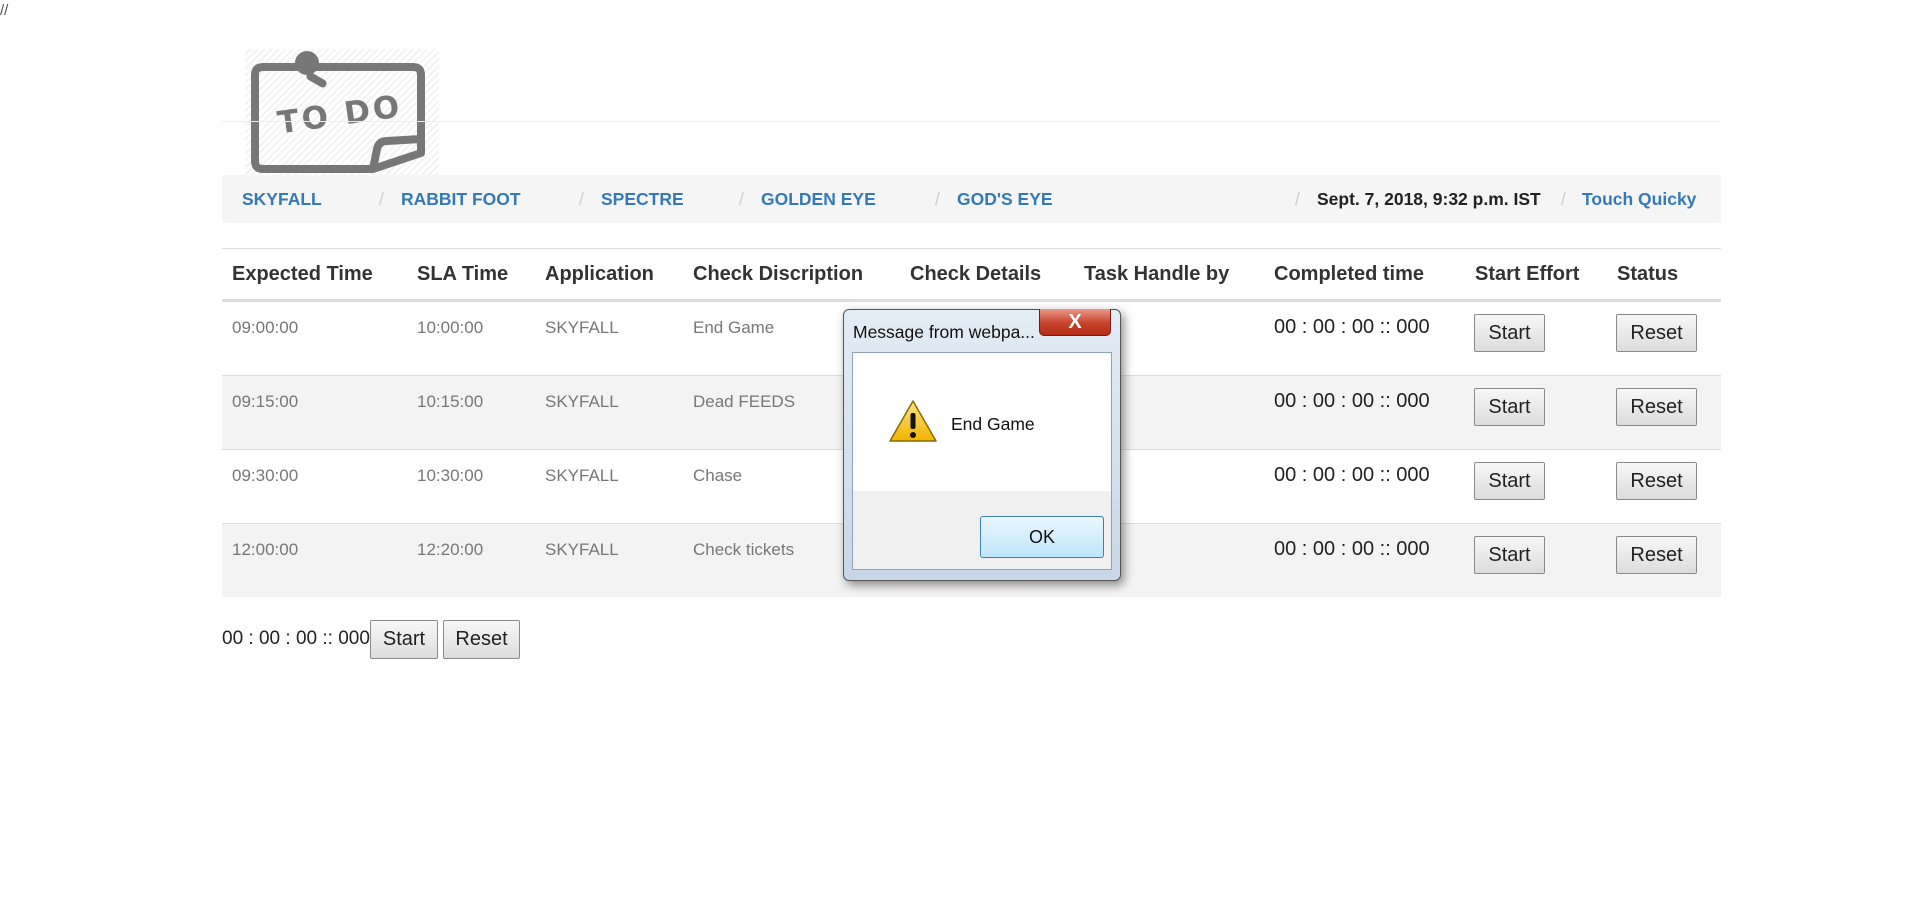 The height and width of the screenshot is (907, 1920). What do you see at coordinates (265, 401) in the screenshot?
I see `expected-time: 09:15:00` at bounding box center [265, 401].